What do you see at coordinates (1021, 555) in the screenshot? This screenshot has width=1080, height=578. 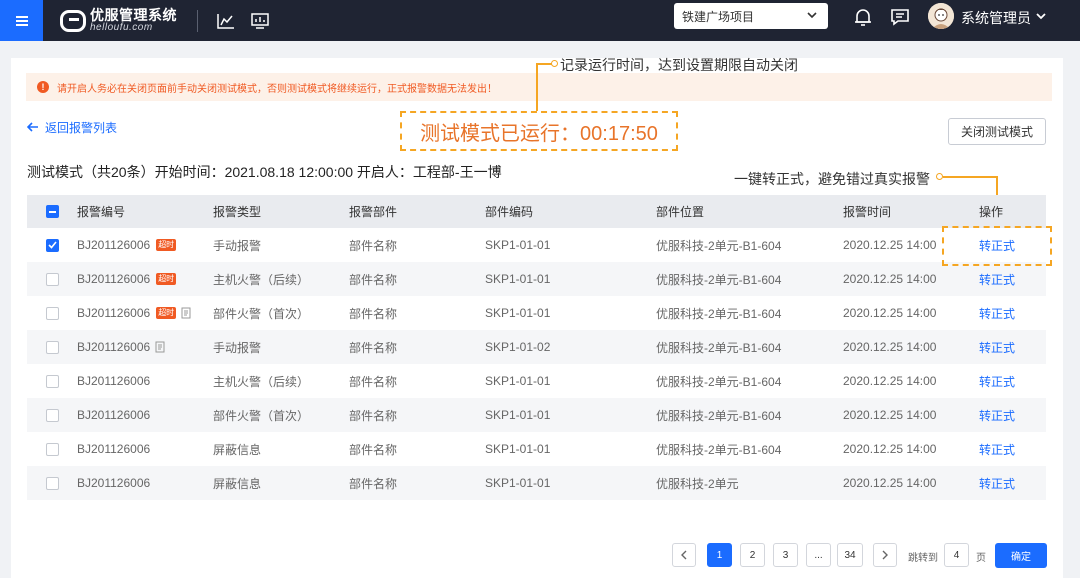 I see `confirm-jump-button: 确定` at bounding box center [1021, 555].